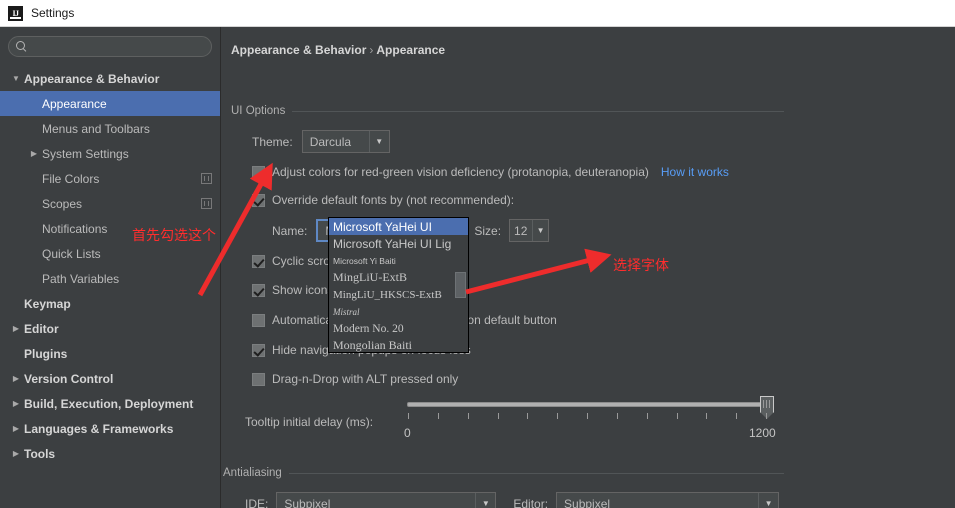  What do you see at coordinates (488, 230) in the screenshot?
I see `font-size-label: Size:` at bounding box center [488, 230].